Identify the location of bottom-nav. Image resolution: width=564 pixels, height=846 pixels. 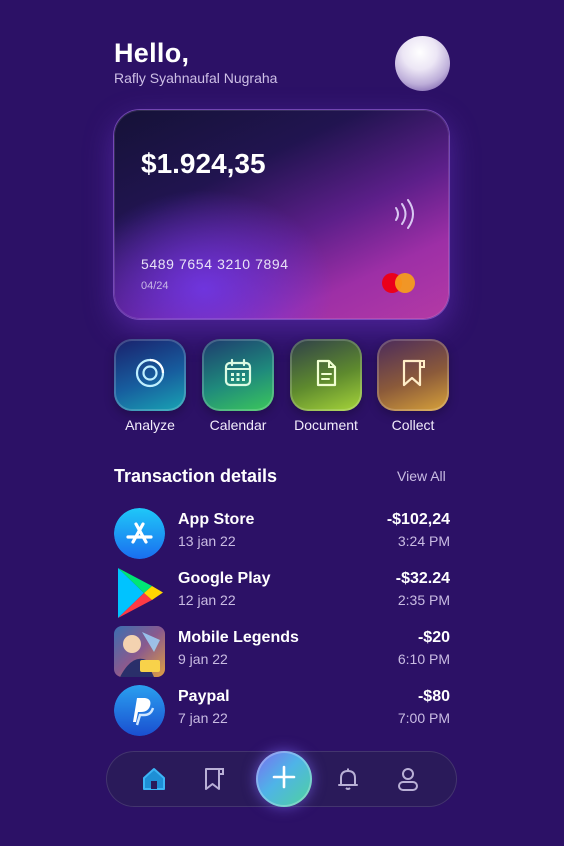
(281, 779).